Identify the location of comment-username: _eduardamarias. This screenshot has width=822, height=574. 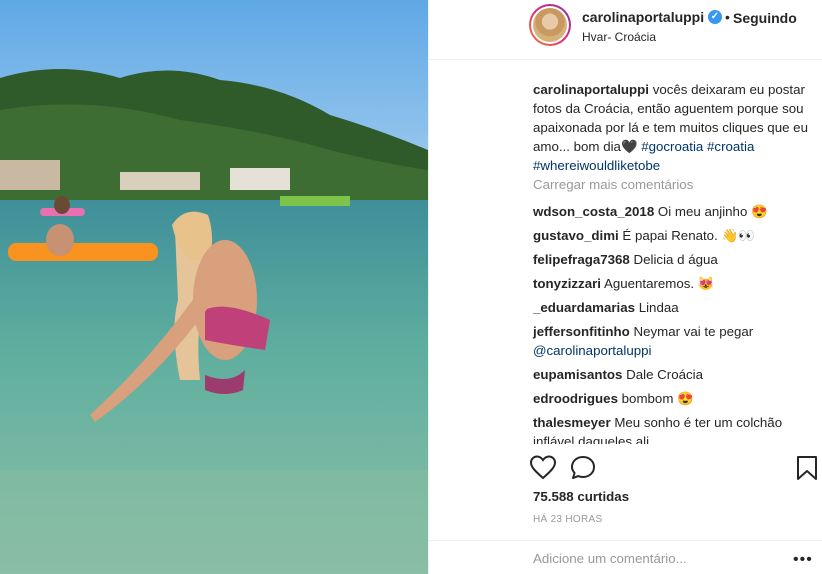
(584, 307).